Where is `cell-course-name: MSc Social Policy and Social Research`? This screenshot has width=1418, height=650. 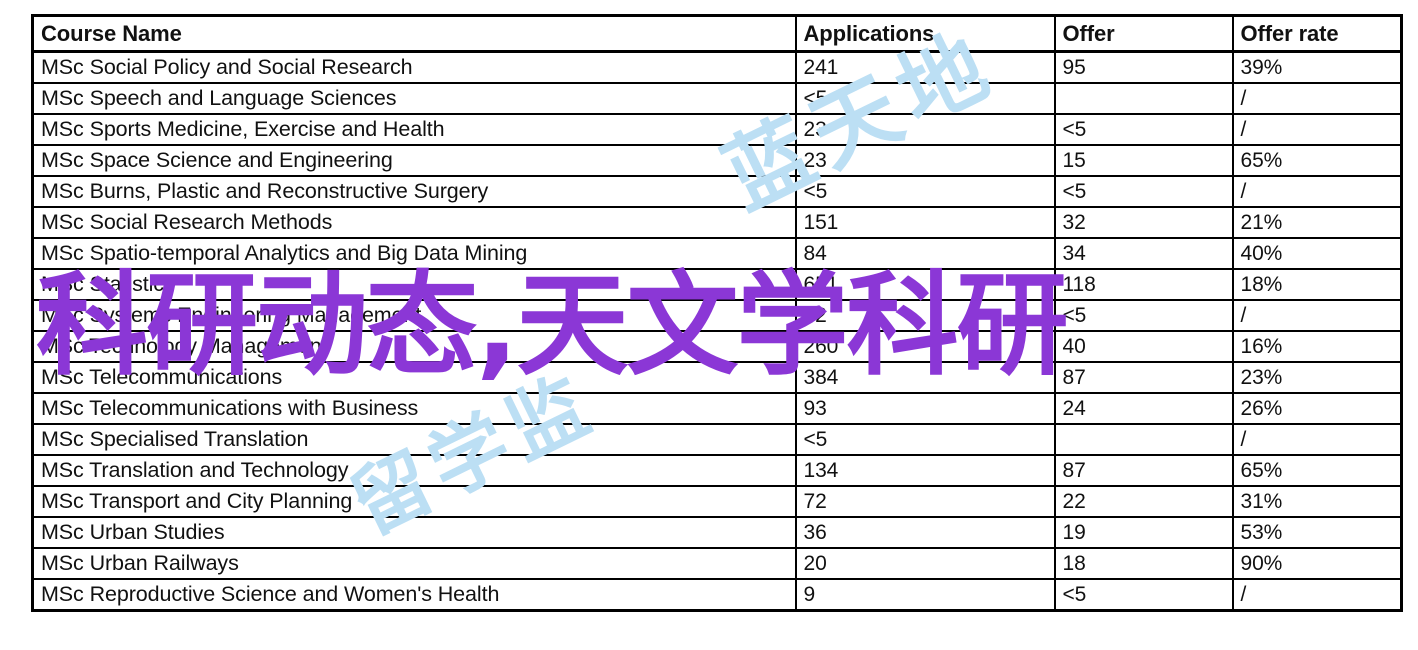 cell-course-name: MSc Social Policy and Social Research is located at coordinates (414, 67).